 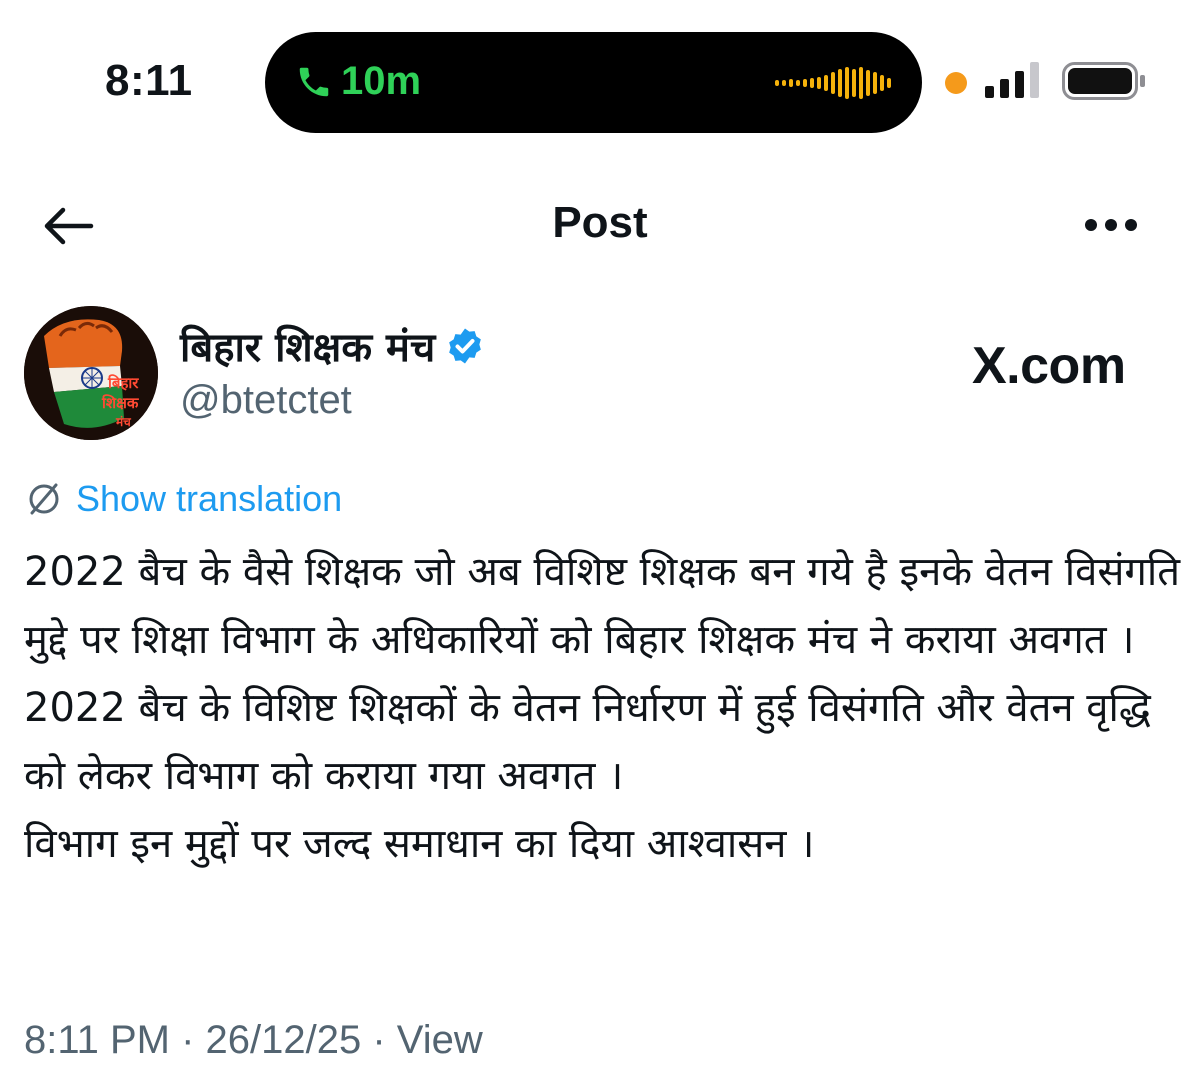 I want to click on avatar-text-line: बिहार, so click(x=123, y=383).